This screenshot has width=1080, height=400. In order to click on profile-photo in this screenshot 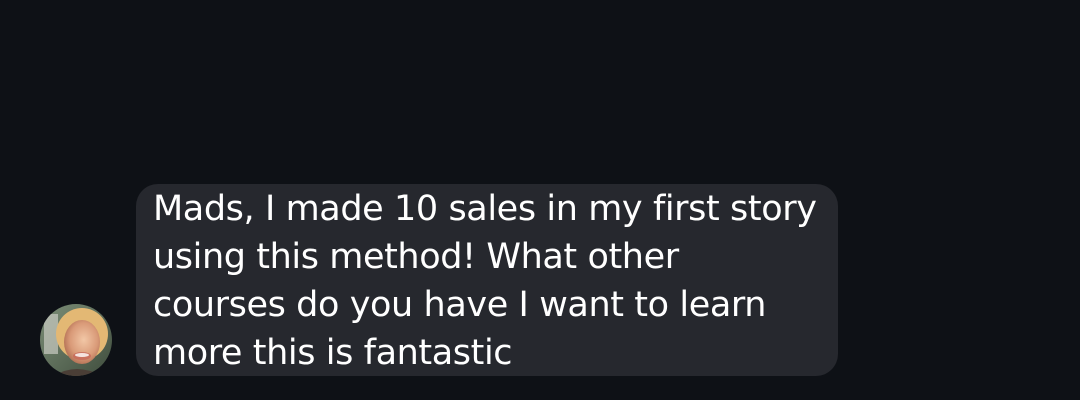, I will do `click(76, 340)`.